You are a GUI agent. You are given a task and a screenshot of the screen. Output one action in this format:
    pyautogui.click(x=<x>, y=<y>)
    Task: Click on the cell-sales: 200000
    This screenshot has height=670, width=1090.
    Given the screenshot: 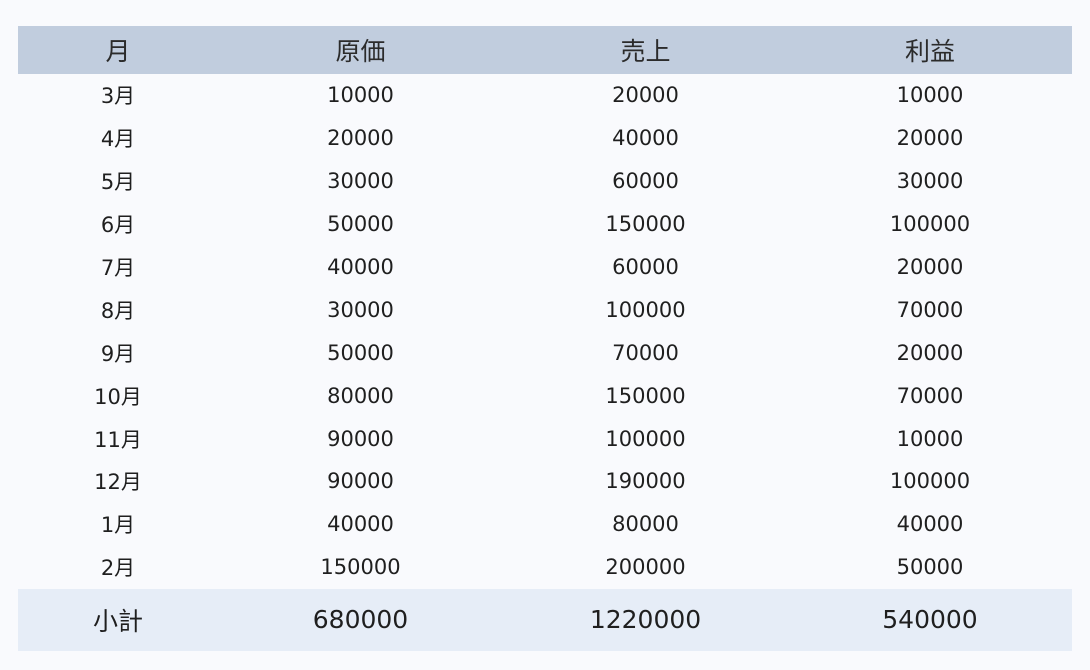 What is the action you would take?
    pyautogui.click(x=645, y=567)
    